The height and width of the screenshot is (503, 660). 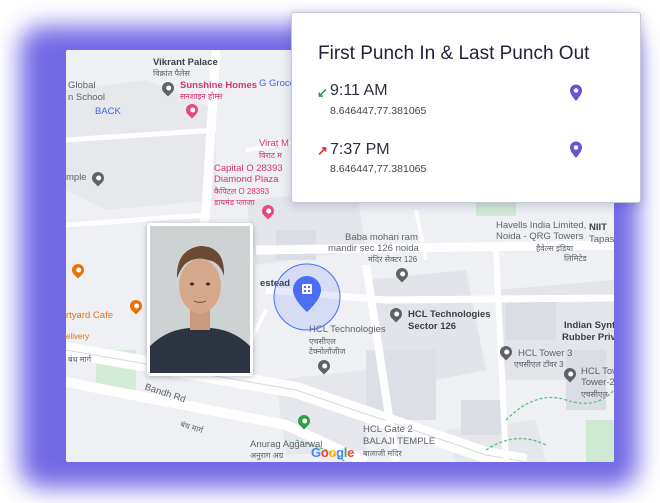 What do you see at coordinates (360, 149) in the screenshot?
I see `punch-out-time: 7:37 PM` at bounding box center [360, 149].